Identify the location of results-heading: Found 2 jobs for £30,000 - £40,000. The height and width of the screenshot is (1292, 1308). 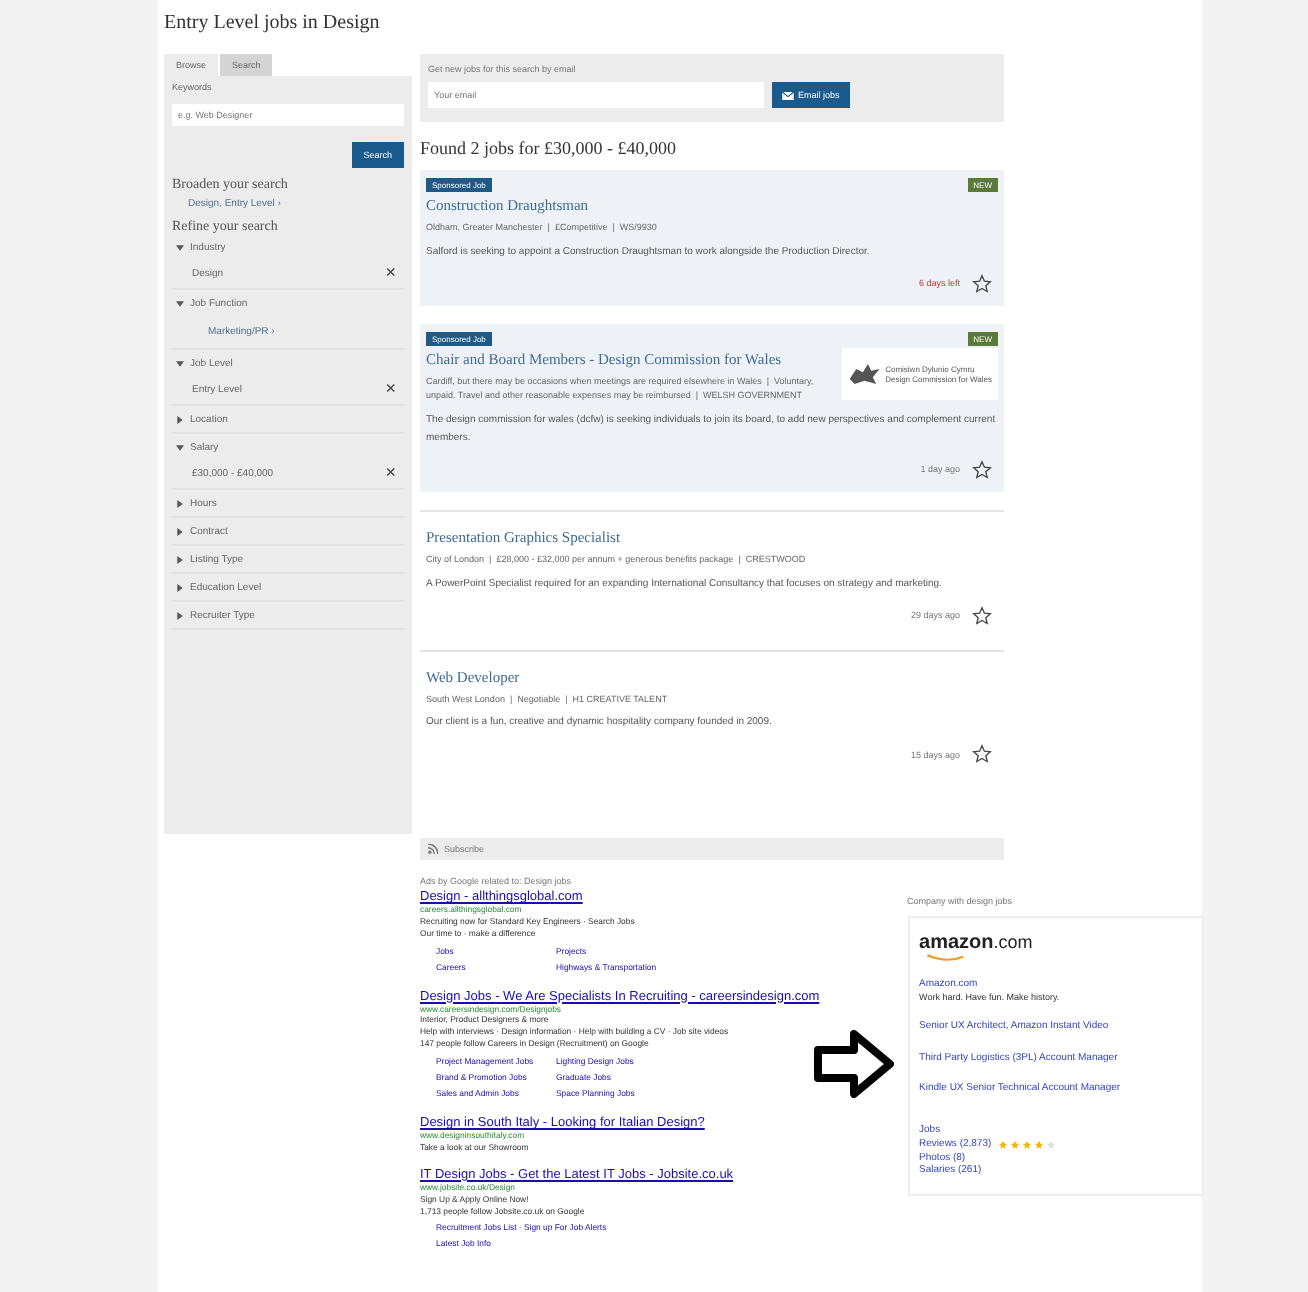
(549, 148).